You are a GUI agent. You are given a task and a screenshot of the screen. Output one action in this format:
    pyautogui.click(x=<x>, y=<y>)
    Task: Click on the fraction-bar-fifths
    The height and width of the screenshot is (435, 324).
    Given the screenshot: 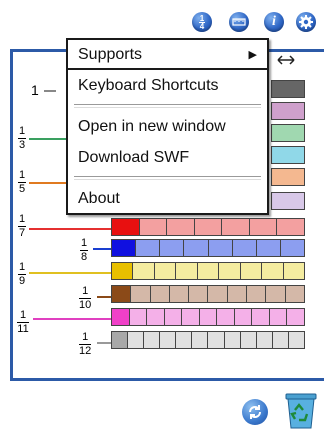 What is the action you would take?
    pyautogui.click(x=288, y=177)
    